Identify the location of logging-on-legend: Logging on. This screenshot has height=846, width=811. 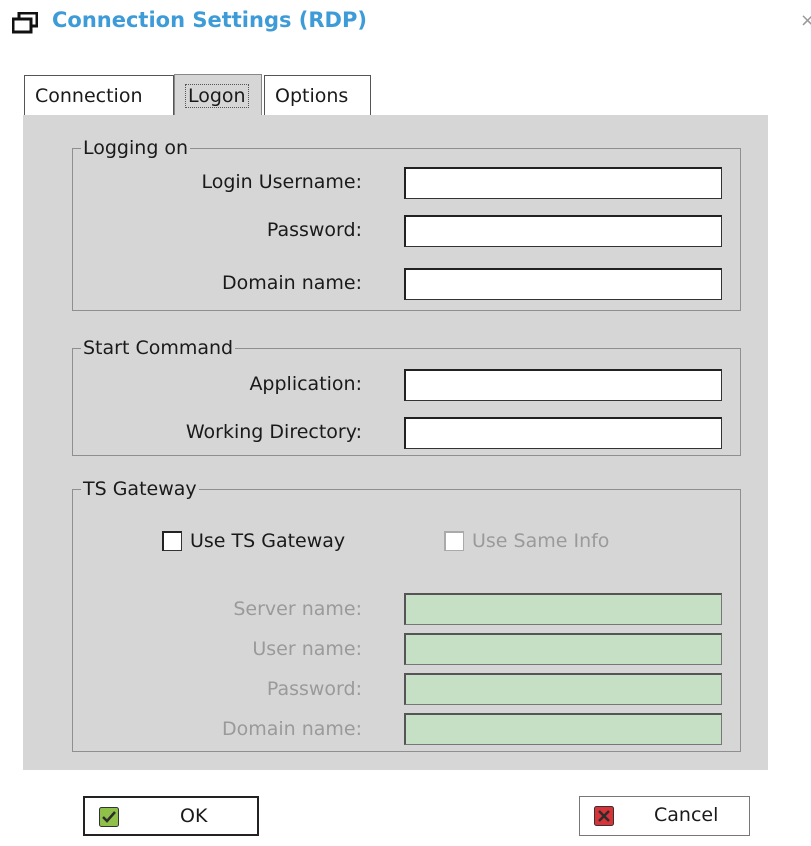
(136, 148).